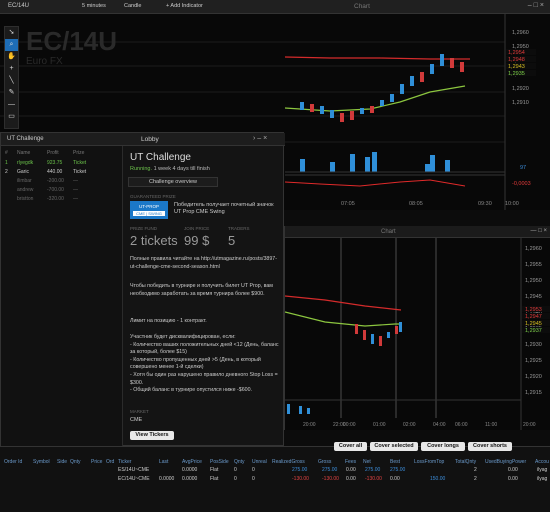  I want to click on window-controls: –□×, so click(537, 5).